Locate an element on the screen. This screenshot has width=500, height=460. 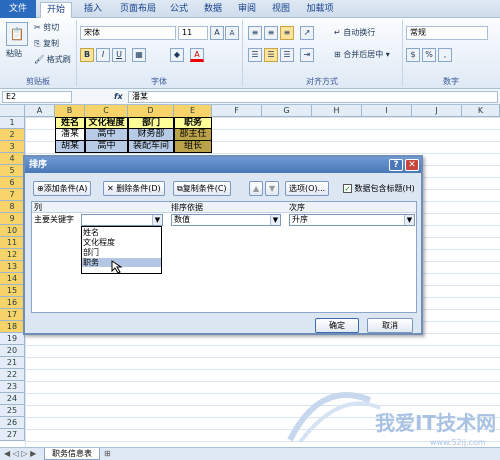
row-header-17: 17 is located at coordinates (12, 315).